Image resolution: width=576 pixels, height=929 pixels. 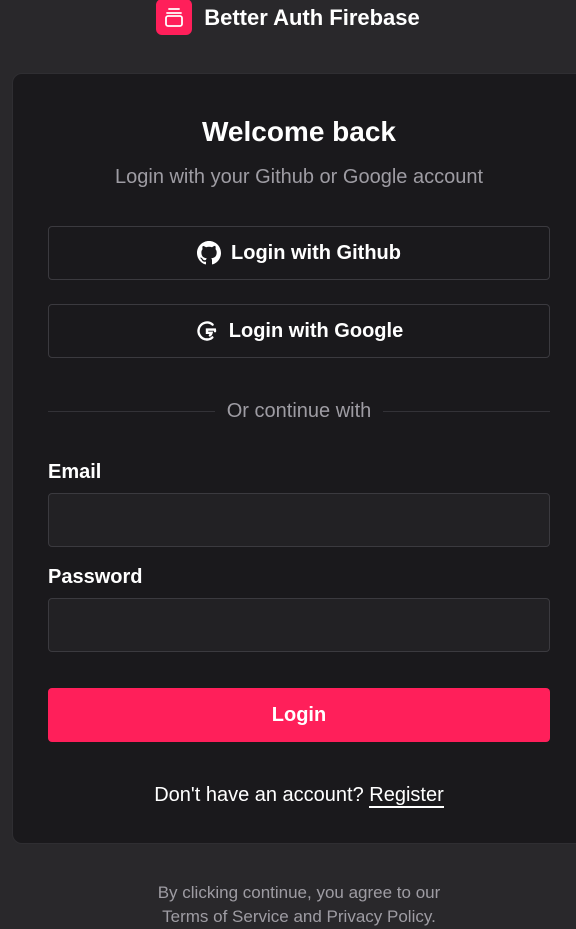 I want to click on terms-line-2: Terms of Service and Privacy Policy., so click(x=299, y=916).